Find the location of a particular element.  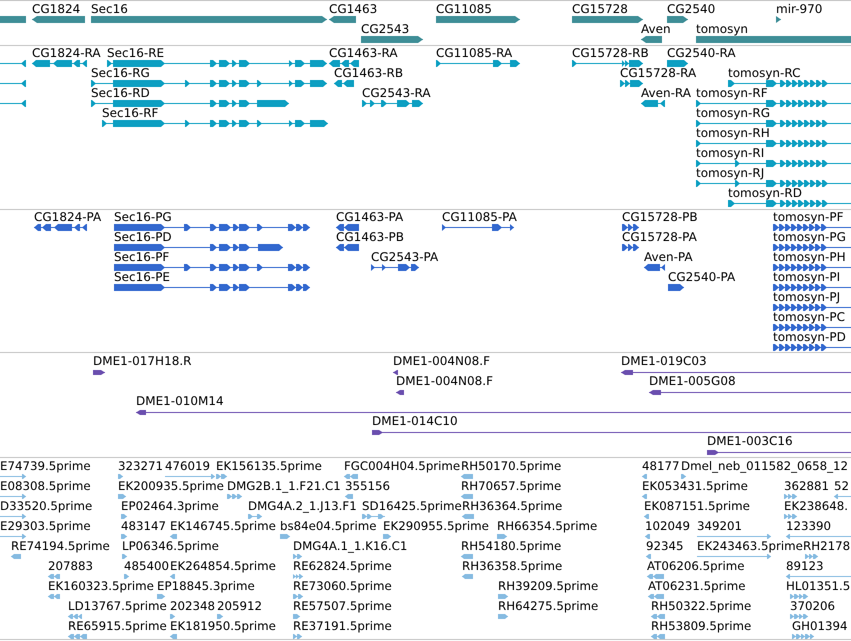

est-name: EK290955.5prime is located at coordinates (436, 526).